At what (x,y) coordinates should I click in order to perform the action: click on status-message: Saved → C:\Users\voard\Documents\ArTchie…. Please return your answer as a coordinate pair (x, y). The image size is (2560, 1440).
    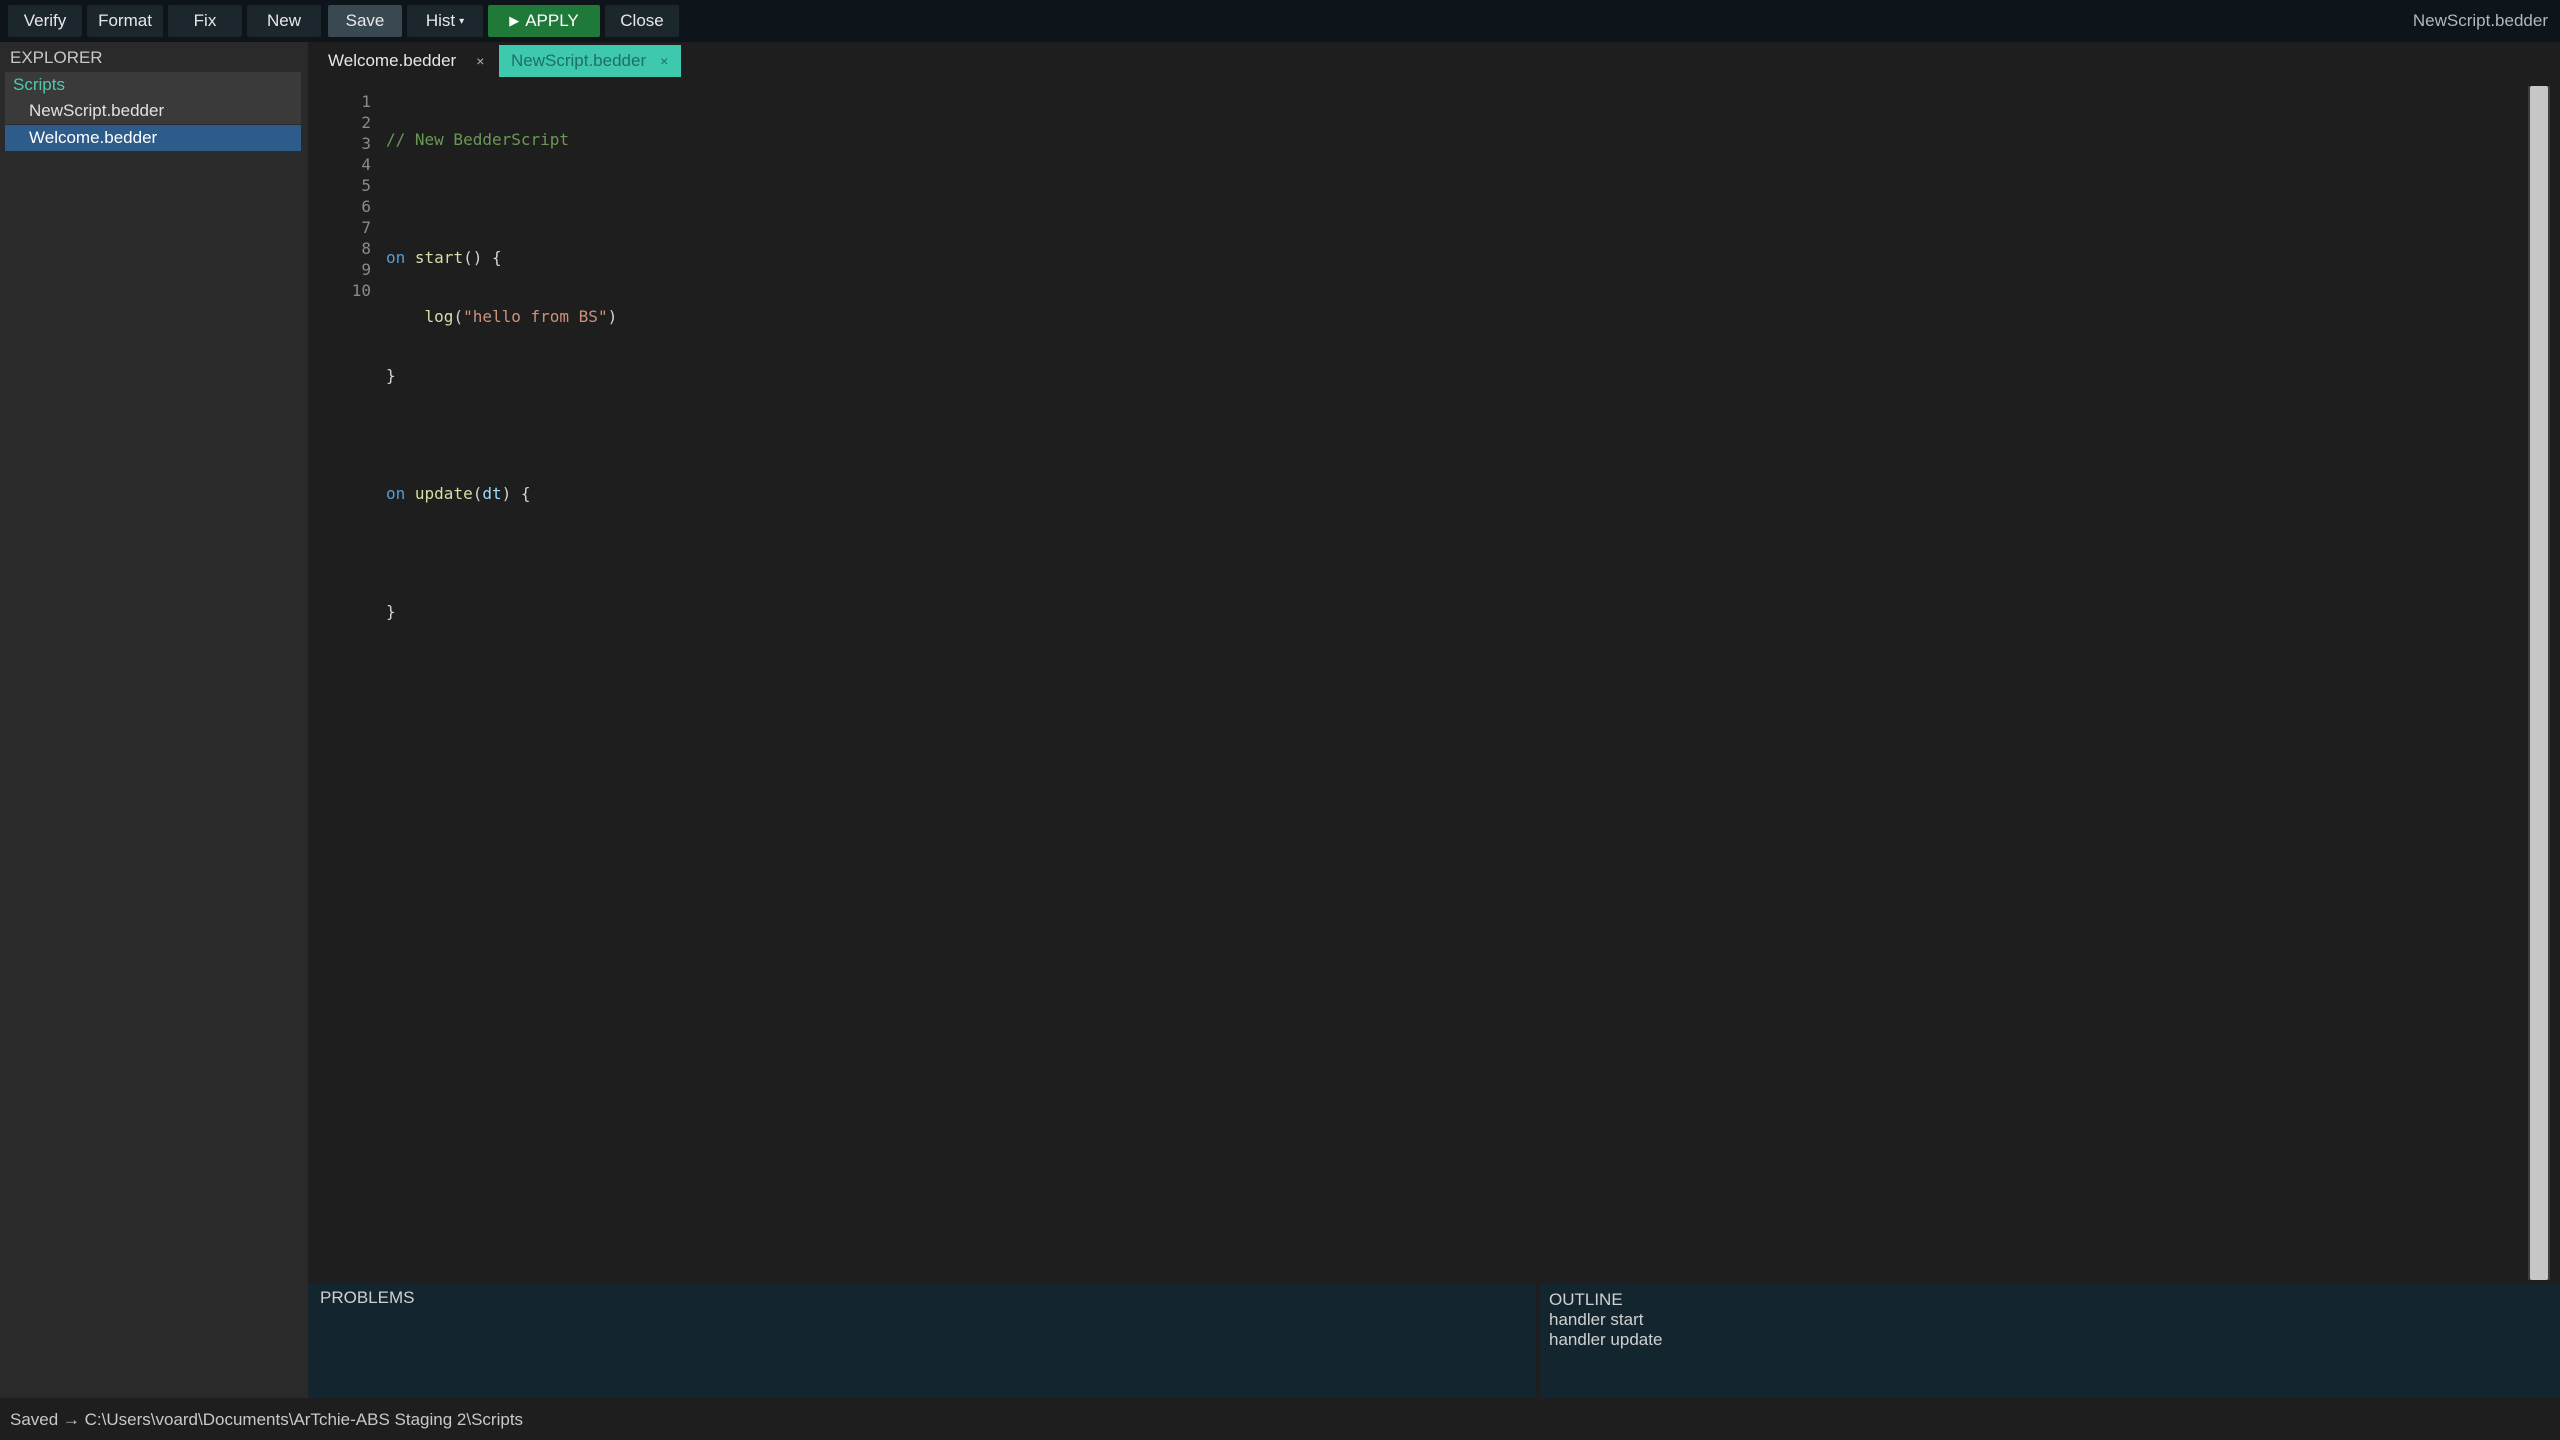
    Looking at the image, I should click on (267, 1419).